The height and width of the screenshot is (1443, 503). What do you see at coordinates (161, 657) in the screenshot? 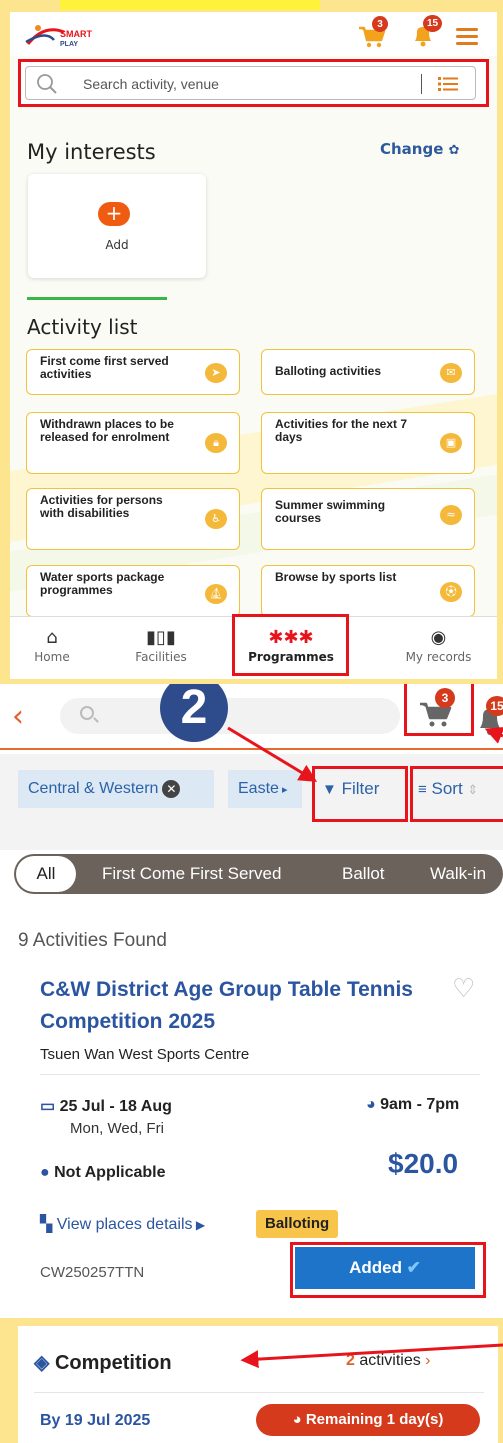
I see `nav-label: Facilities` at bounding box center [161, 657].